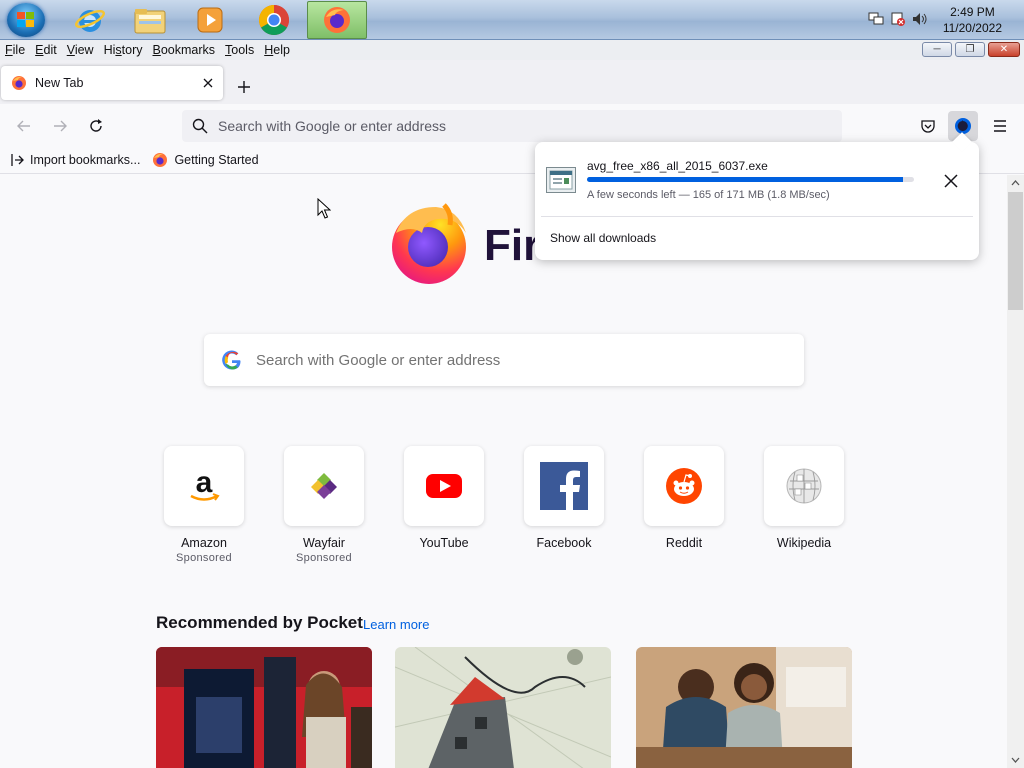 The width and height of the screenshot is (1024, 768). I want to click on new-tab-button, so click(244, 87).